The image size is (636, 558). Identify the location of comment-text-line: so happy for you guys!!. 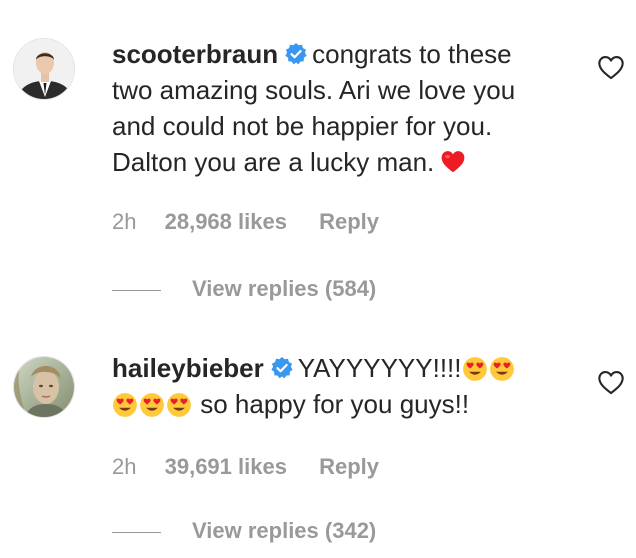
(335, 404).